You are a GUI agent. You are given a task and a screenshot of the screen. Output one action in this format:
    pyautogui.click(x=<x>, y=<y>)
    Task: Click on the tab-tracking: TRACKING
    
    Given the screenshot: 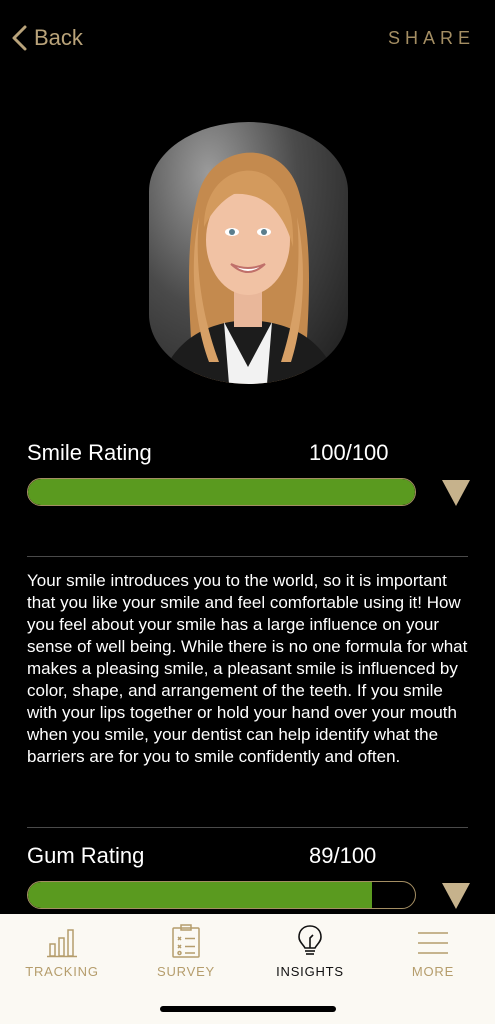 What is the action you would take?
    pyautogui.click(x=62, y=954)
    